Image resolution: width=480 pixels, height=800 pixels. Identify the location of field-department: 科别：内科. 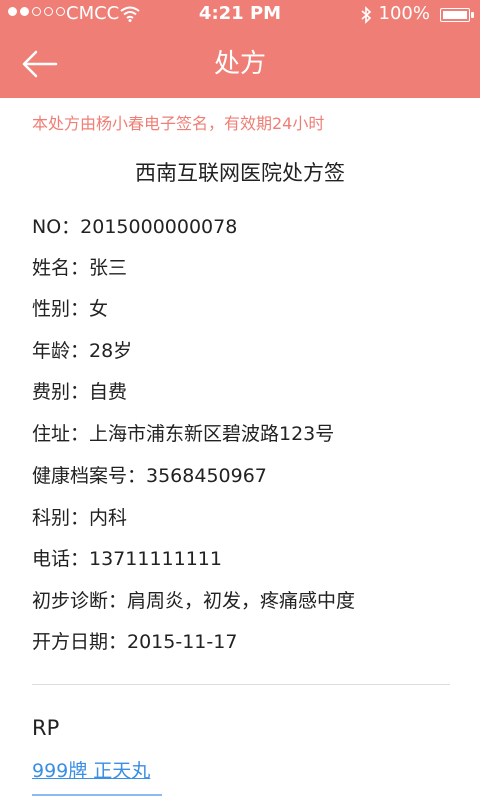
(80, 518).